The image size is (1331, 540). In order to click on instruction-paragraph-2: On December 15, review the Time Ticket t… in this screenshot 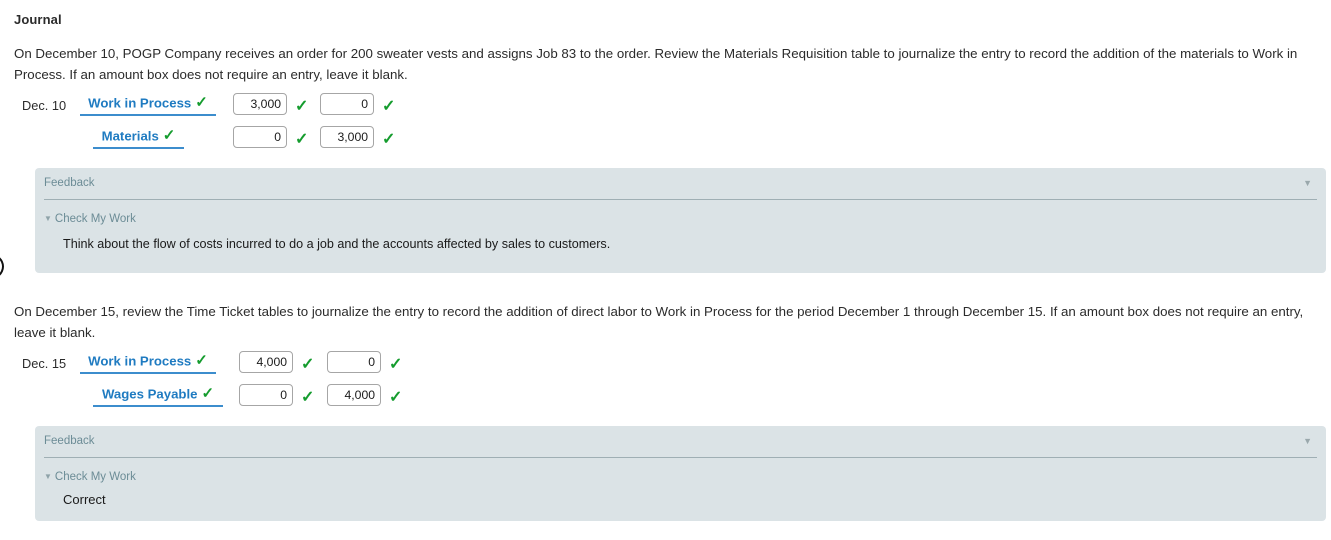, I will do `click(659, 322)`.